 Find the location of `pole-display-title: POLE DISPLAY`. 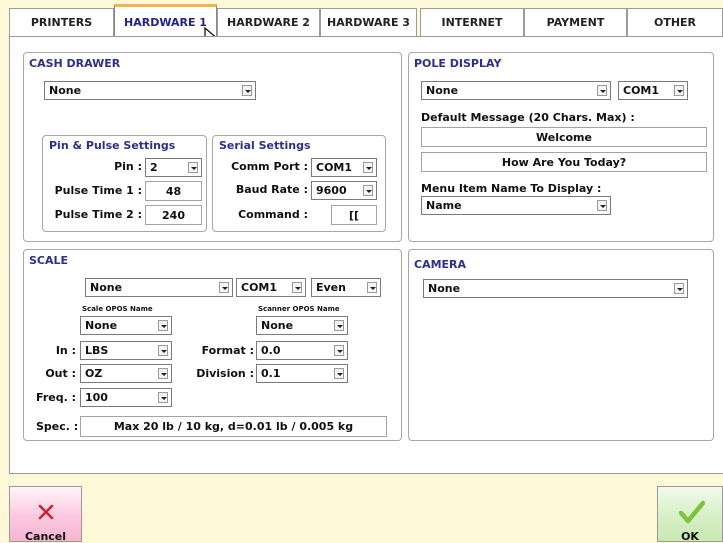

pole-display-title: POLE DISPLAY is located at coordinates (458, 63).